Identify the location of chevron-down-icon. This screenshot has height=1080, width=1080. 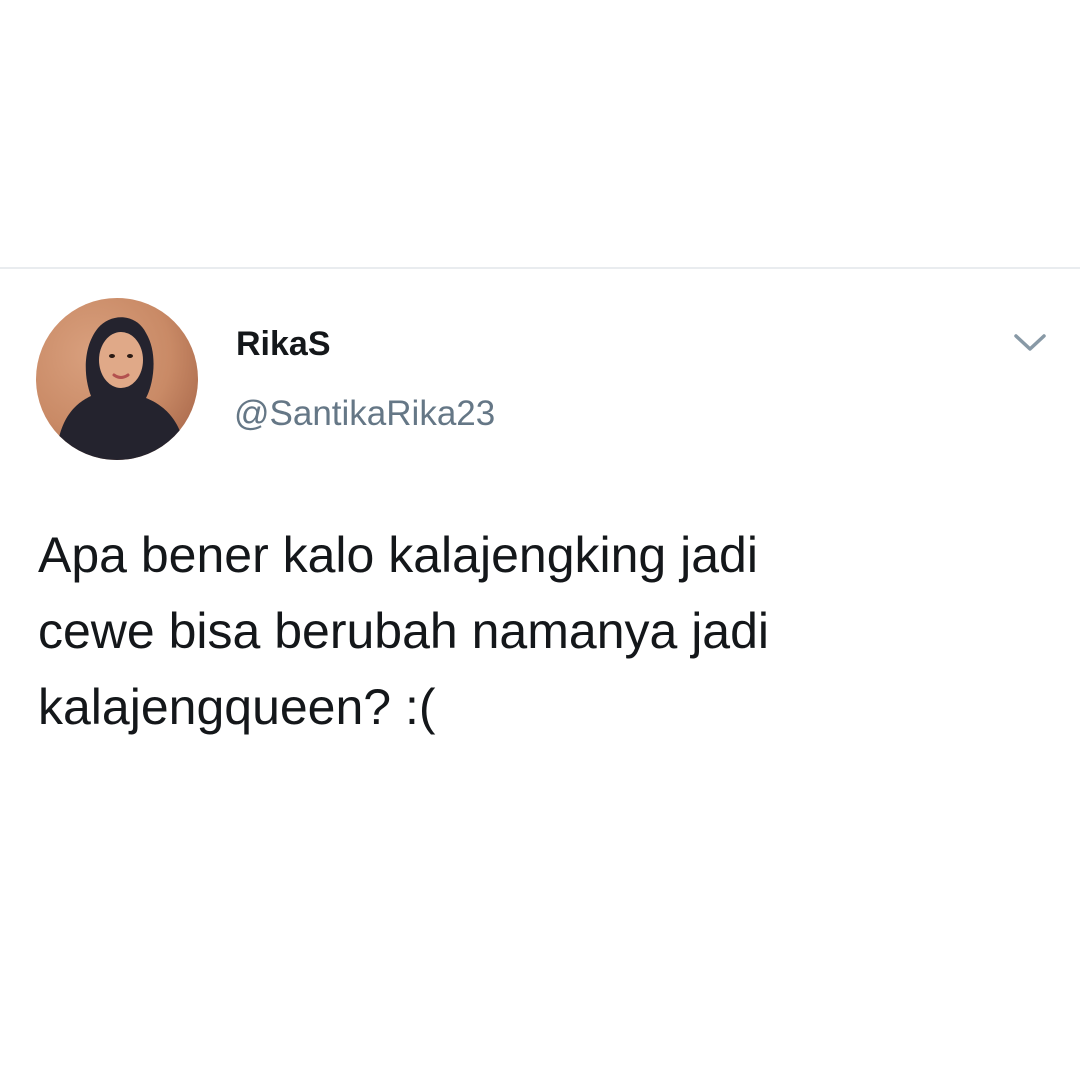
(1030, 343).